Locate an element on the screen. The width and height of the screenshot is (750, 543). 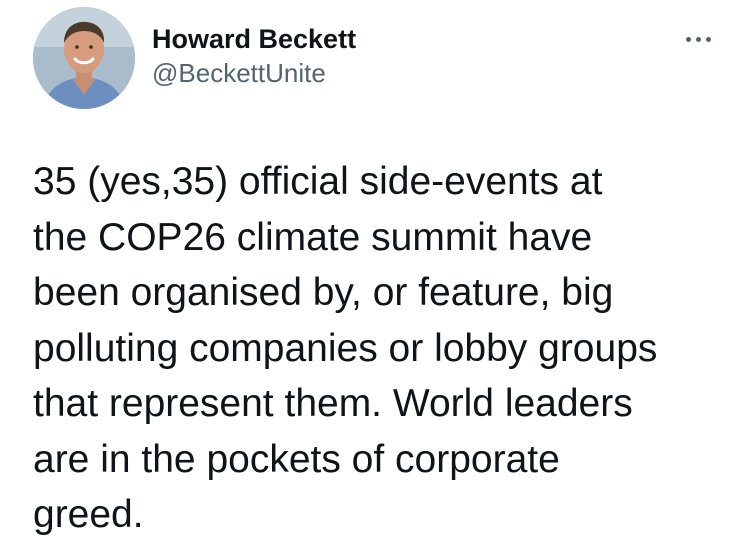
avatar-photo is located at coordinates (84, 58).